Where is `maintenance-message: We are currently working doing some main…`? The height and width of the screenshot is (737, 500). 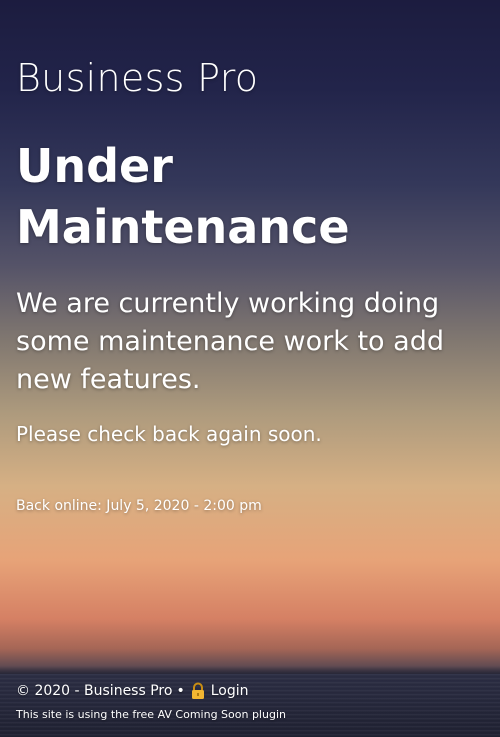
maintenance-message: We are currently working doing some main… is located at coordinates (230, 341).